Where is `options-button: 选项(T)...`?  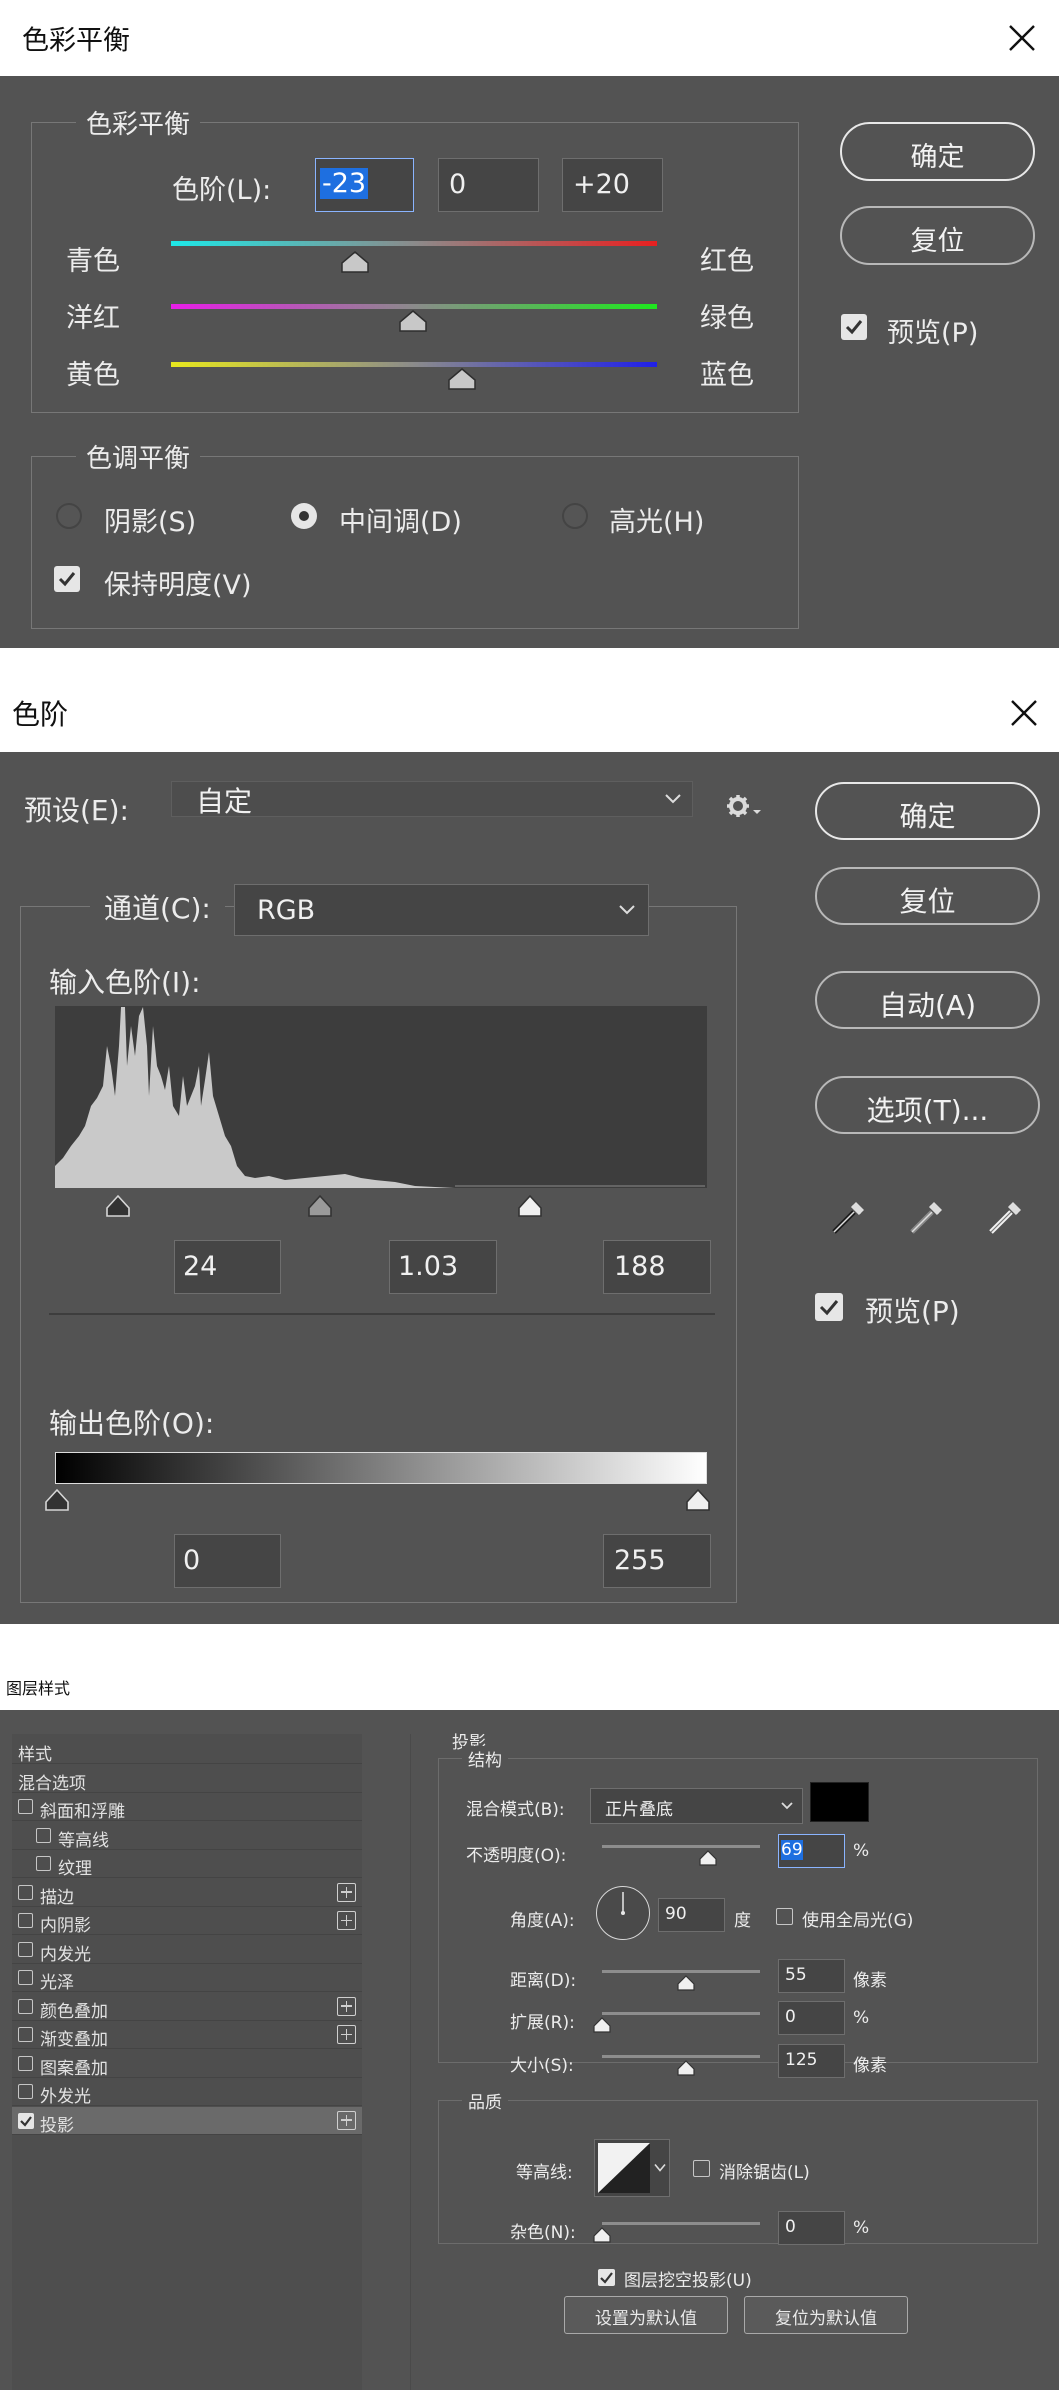
options-button: 选项(T)... is located at coordinates (927, 1105).